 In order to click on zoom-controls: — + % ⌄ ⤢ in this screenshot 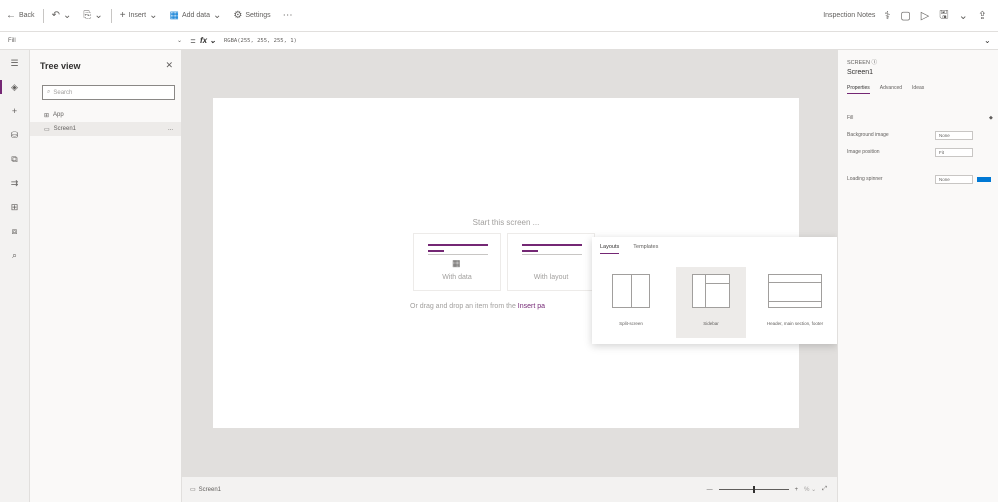, I will do `click(772, 489)`.